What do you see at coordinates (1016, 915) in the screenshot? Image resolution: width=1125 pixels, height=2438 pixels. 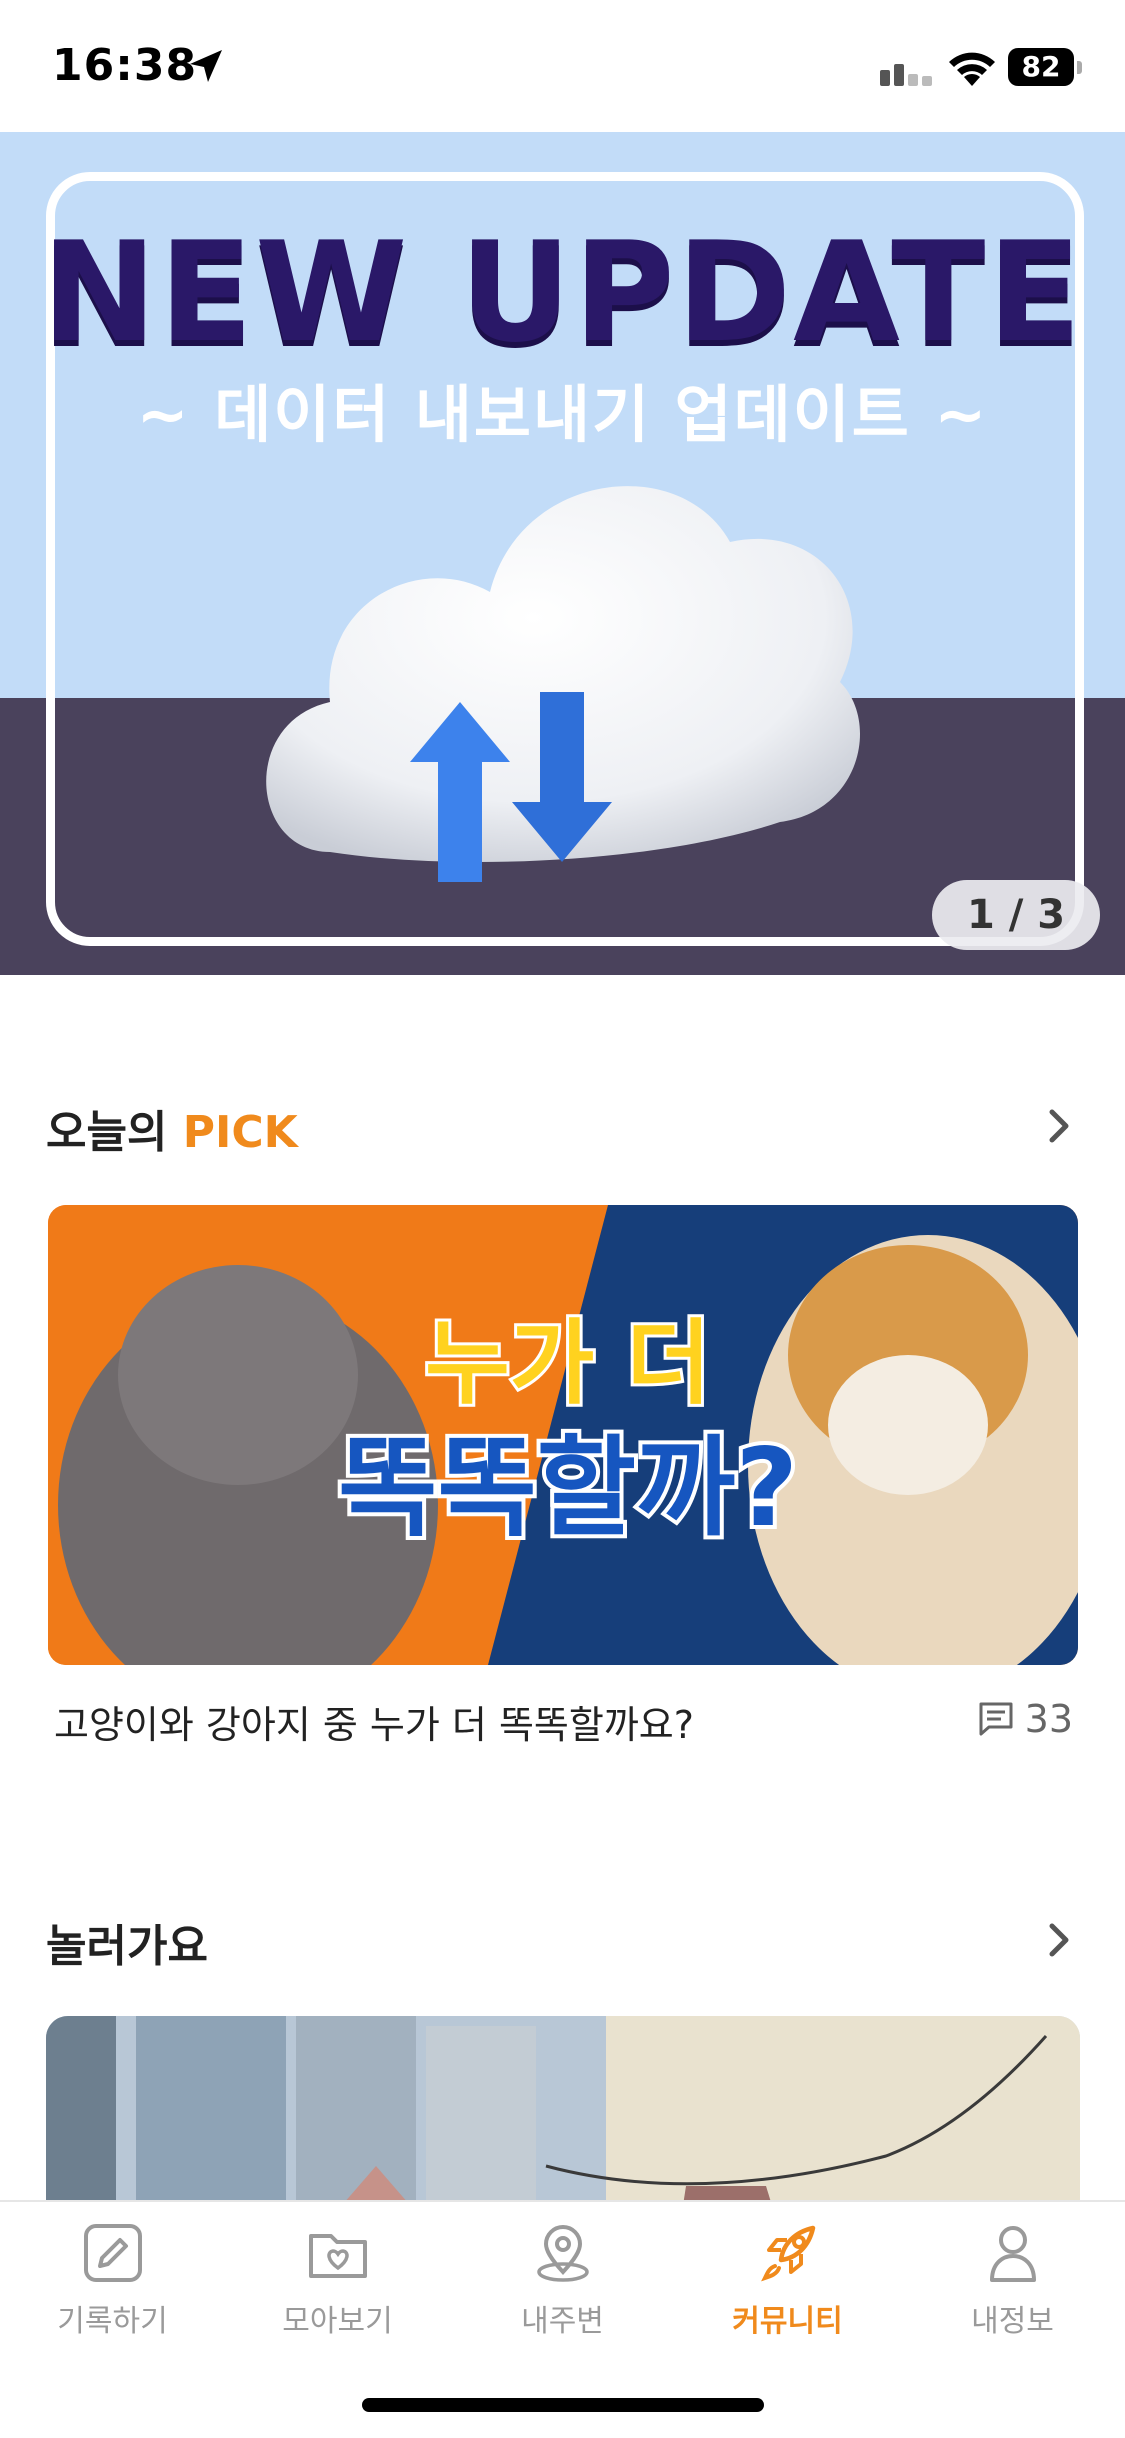 I see `banner-page-counter: 1 / 3` at bounding box center [1016, 915].